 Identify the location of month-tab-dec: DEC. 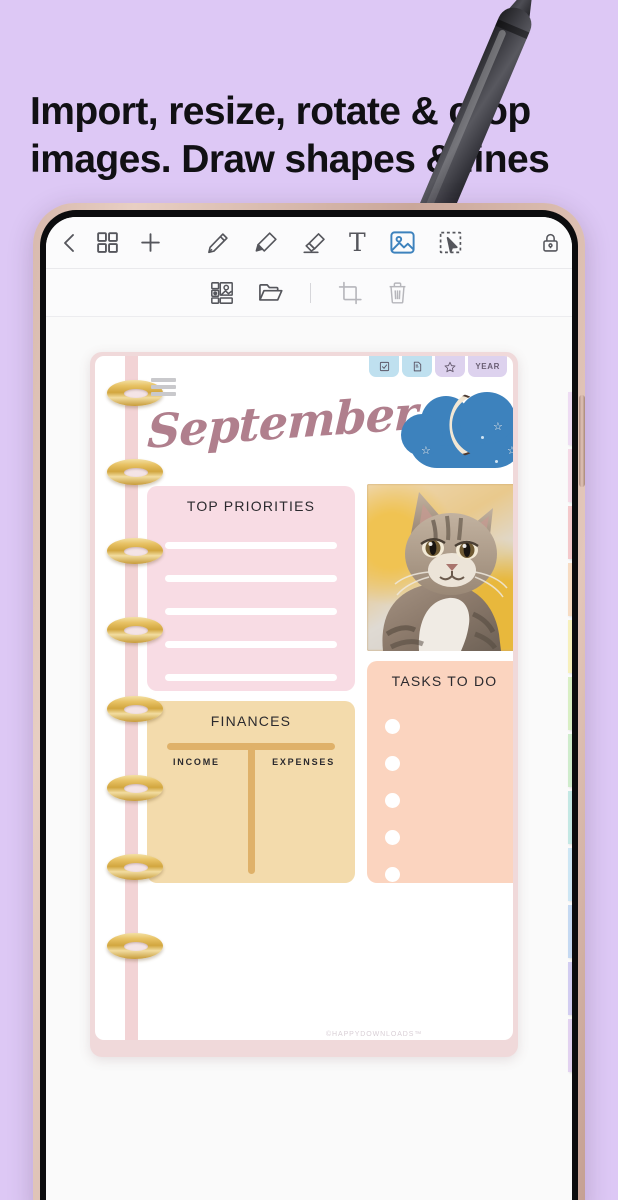
(570, 1045).